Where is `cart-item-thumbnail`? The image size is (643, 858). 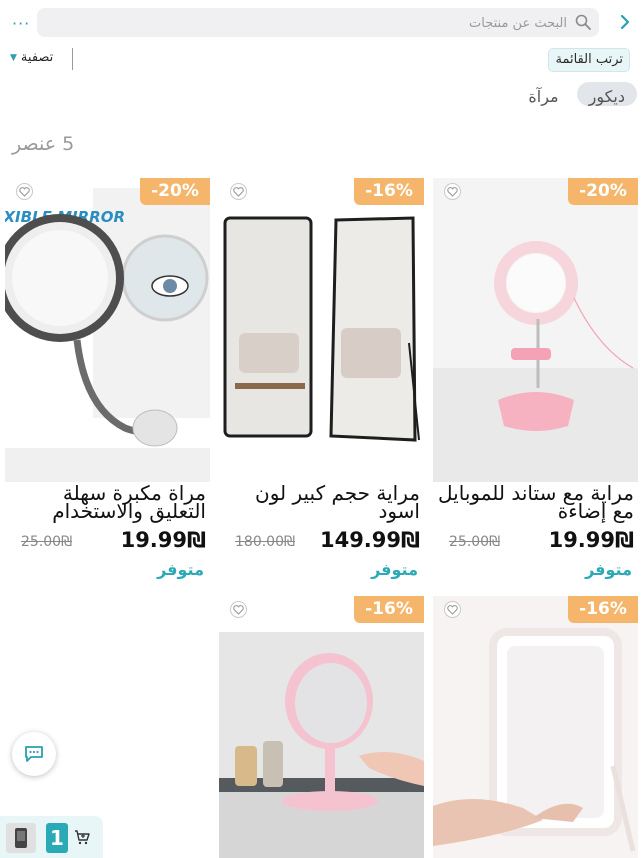
cart-item-thumbnail is located at coordinates (21, 838).